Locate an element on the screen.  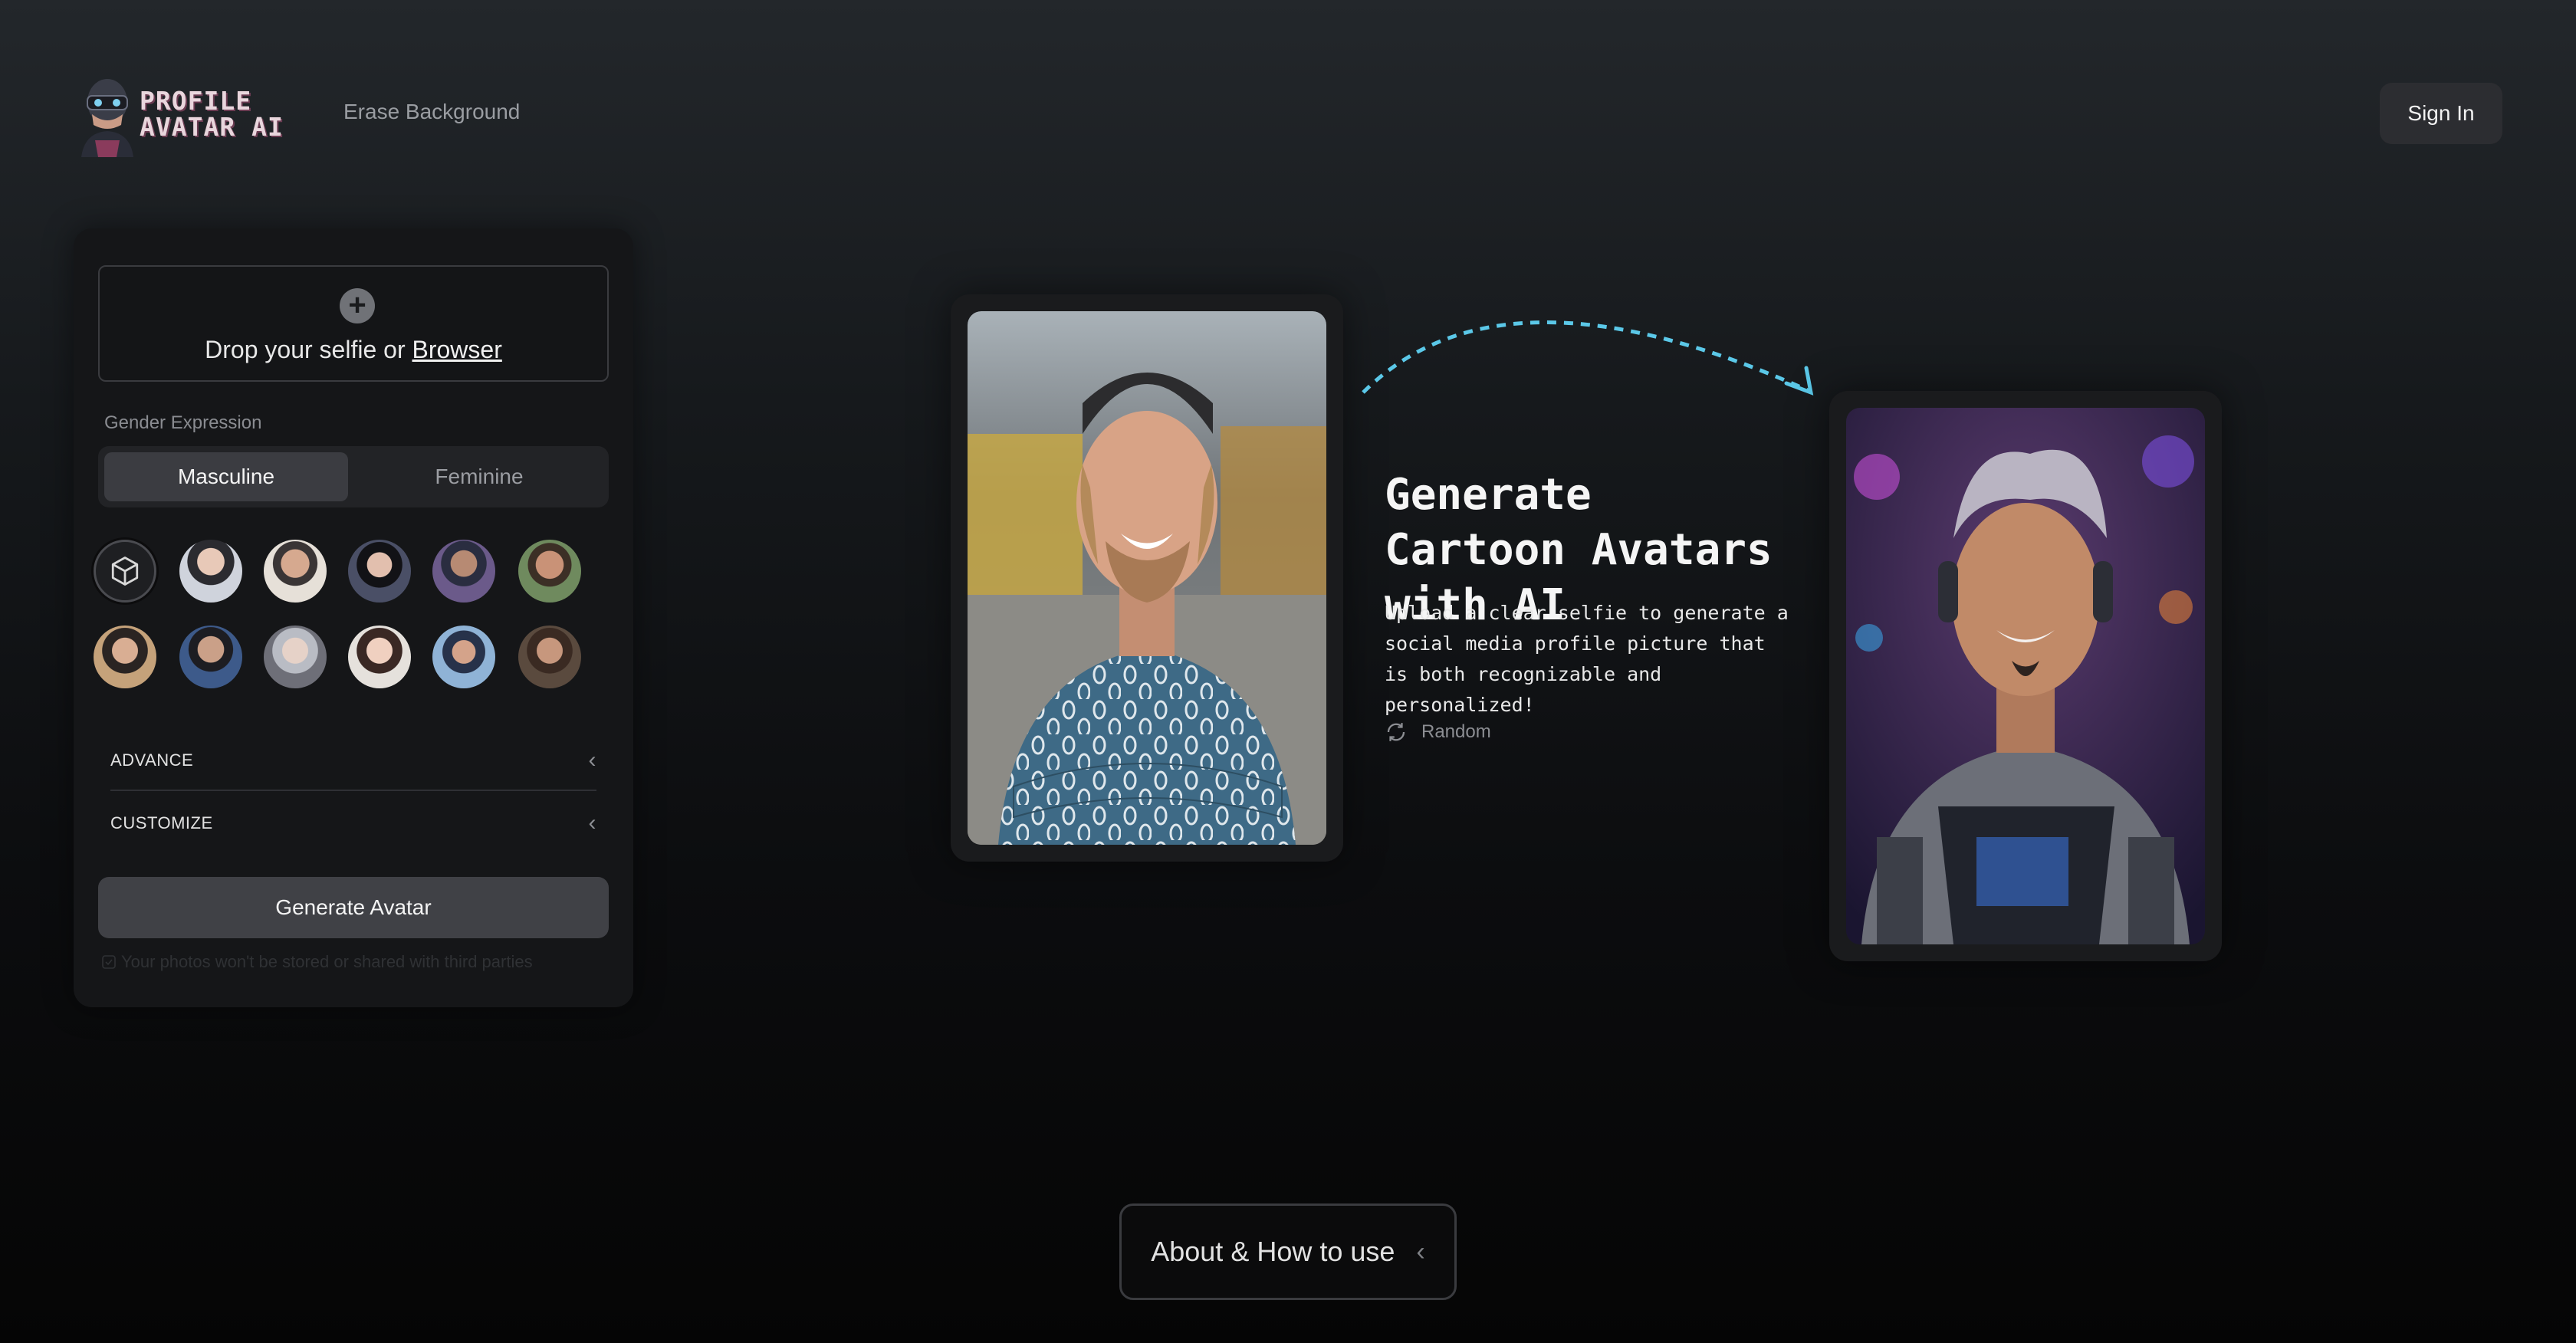
logo-line-2: AVATAR AI is located at coordinates (212, 127).